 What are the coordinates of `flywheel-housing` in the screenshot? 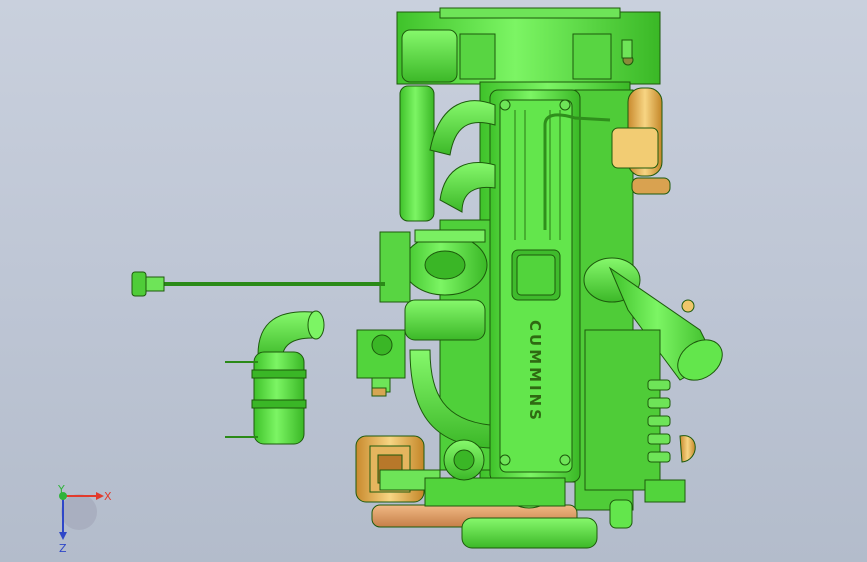 It's located at (528, 46).